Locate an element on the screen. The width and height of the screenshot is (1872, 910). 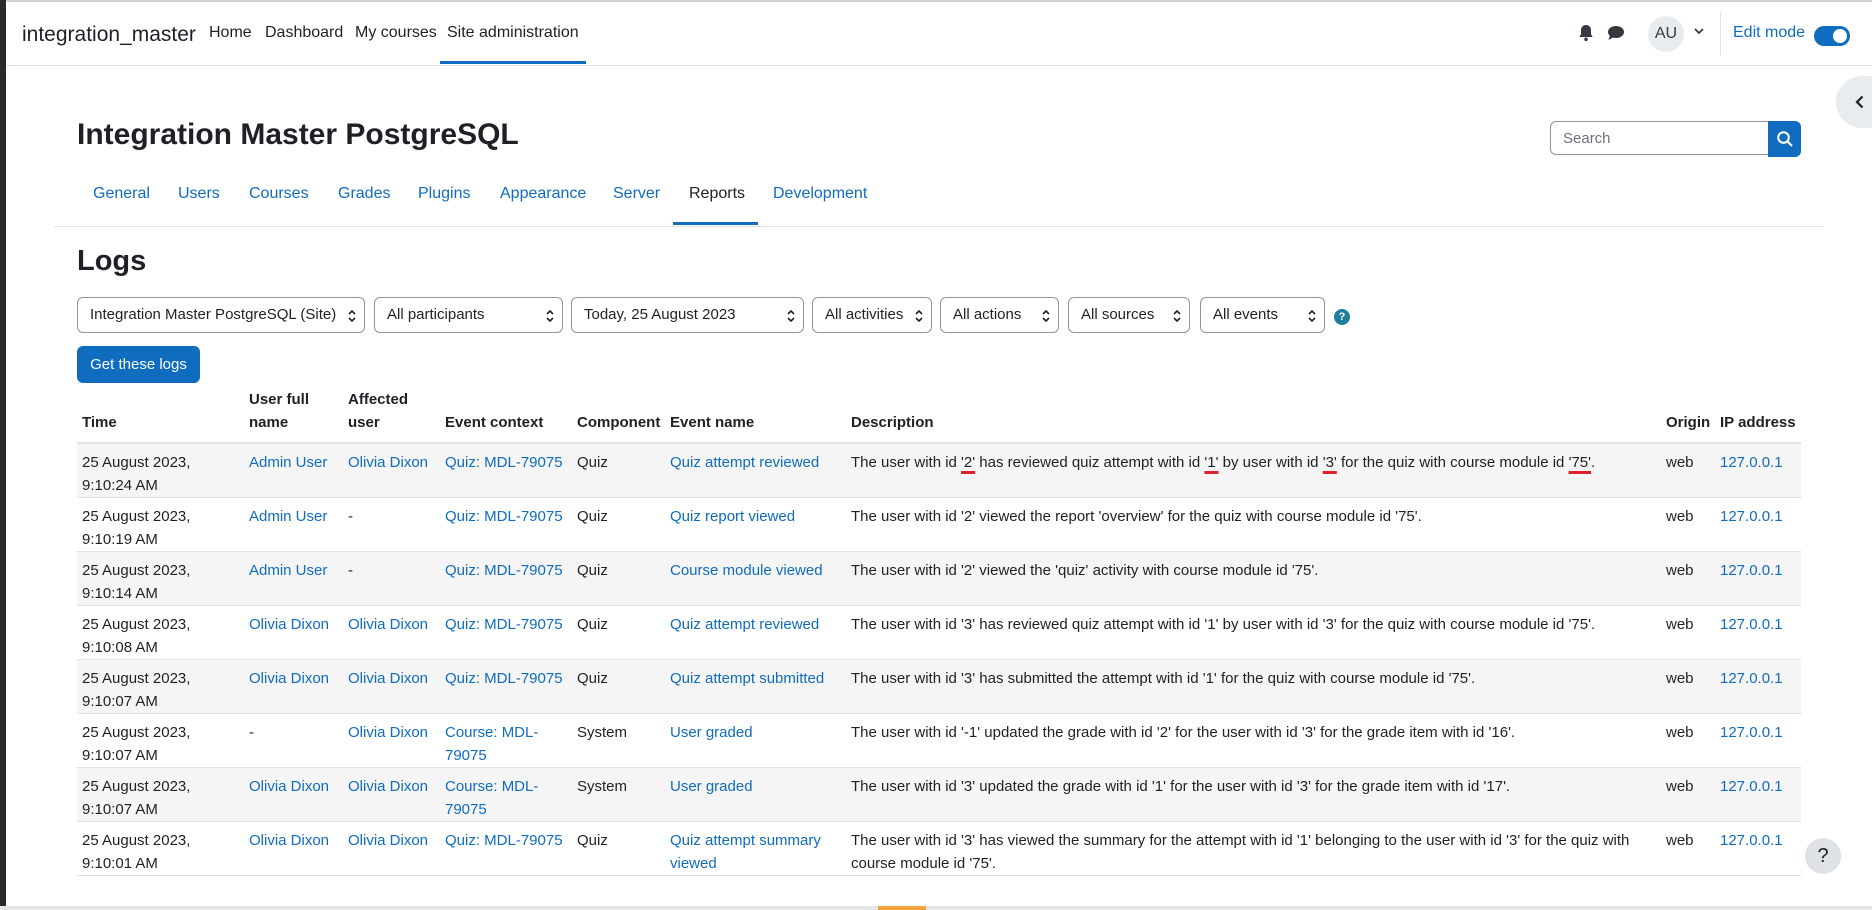
nav-site-administration: Site administration is located at coordinates (513, 33).